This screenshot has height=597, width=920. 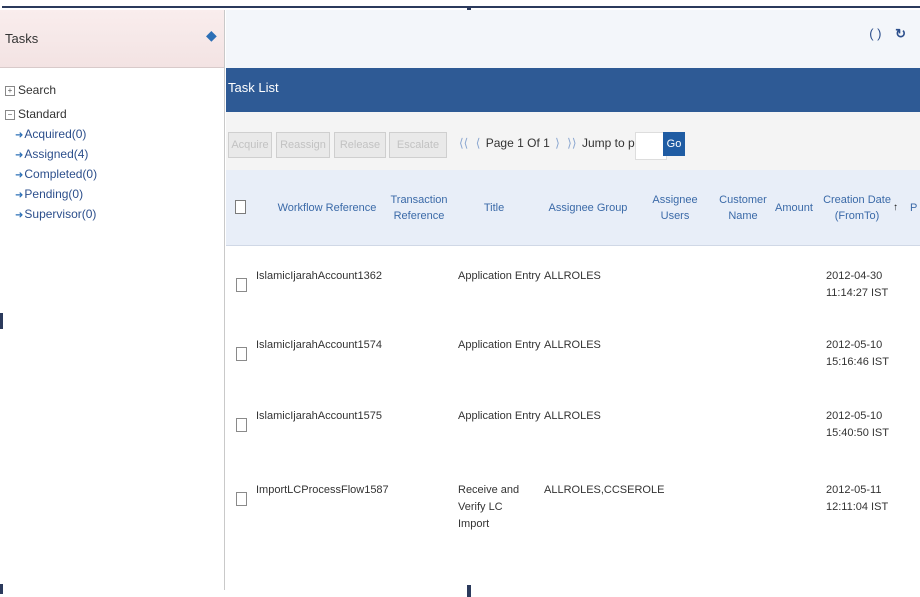 What do you see at coordinates (322, 490) in the screenshot?
I see `workflow-reference-link: ImportLCProcessFlow1587` at bounding box center [322, 490].